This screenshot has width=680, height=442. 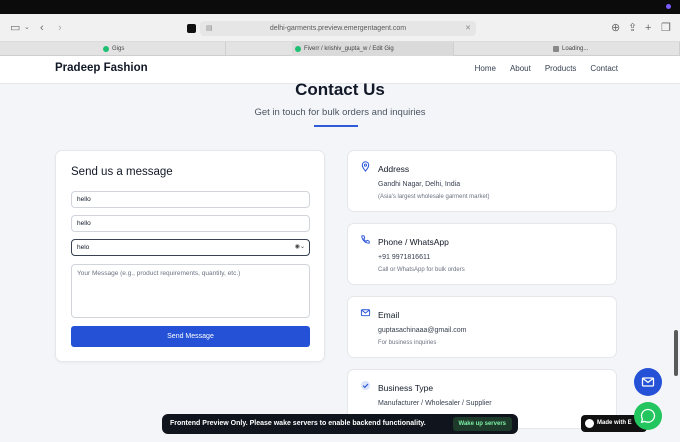 I want to click on status-dot, so click(x=668, y=6).